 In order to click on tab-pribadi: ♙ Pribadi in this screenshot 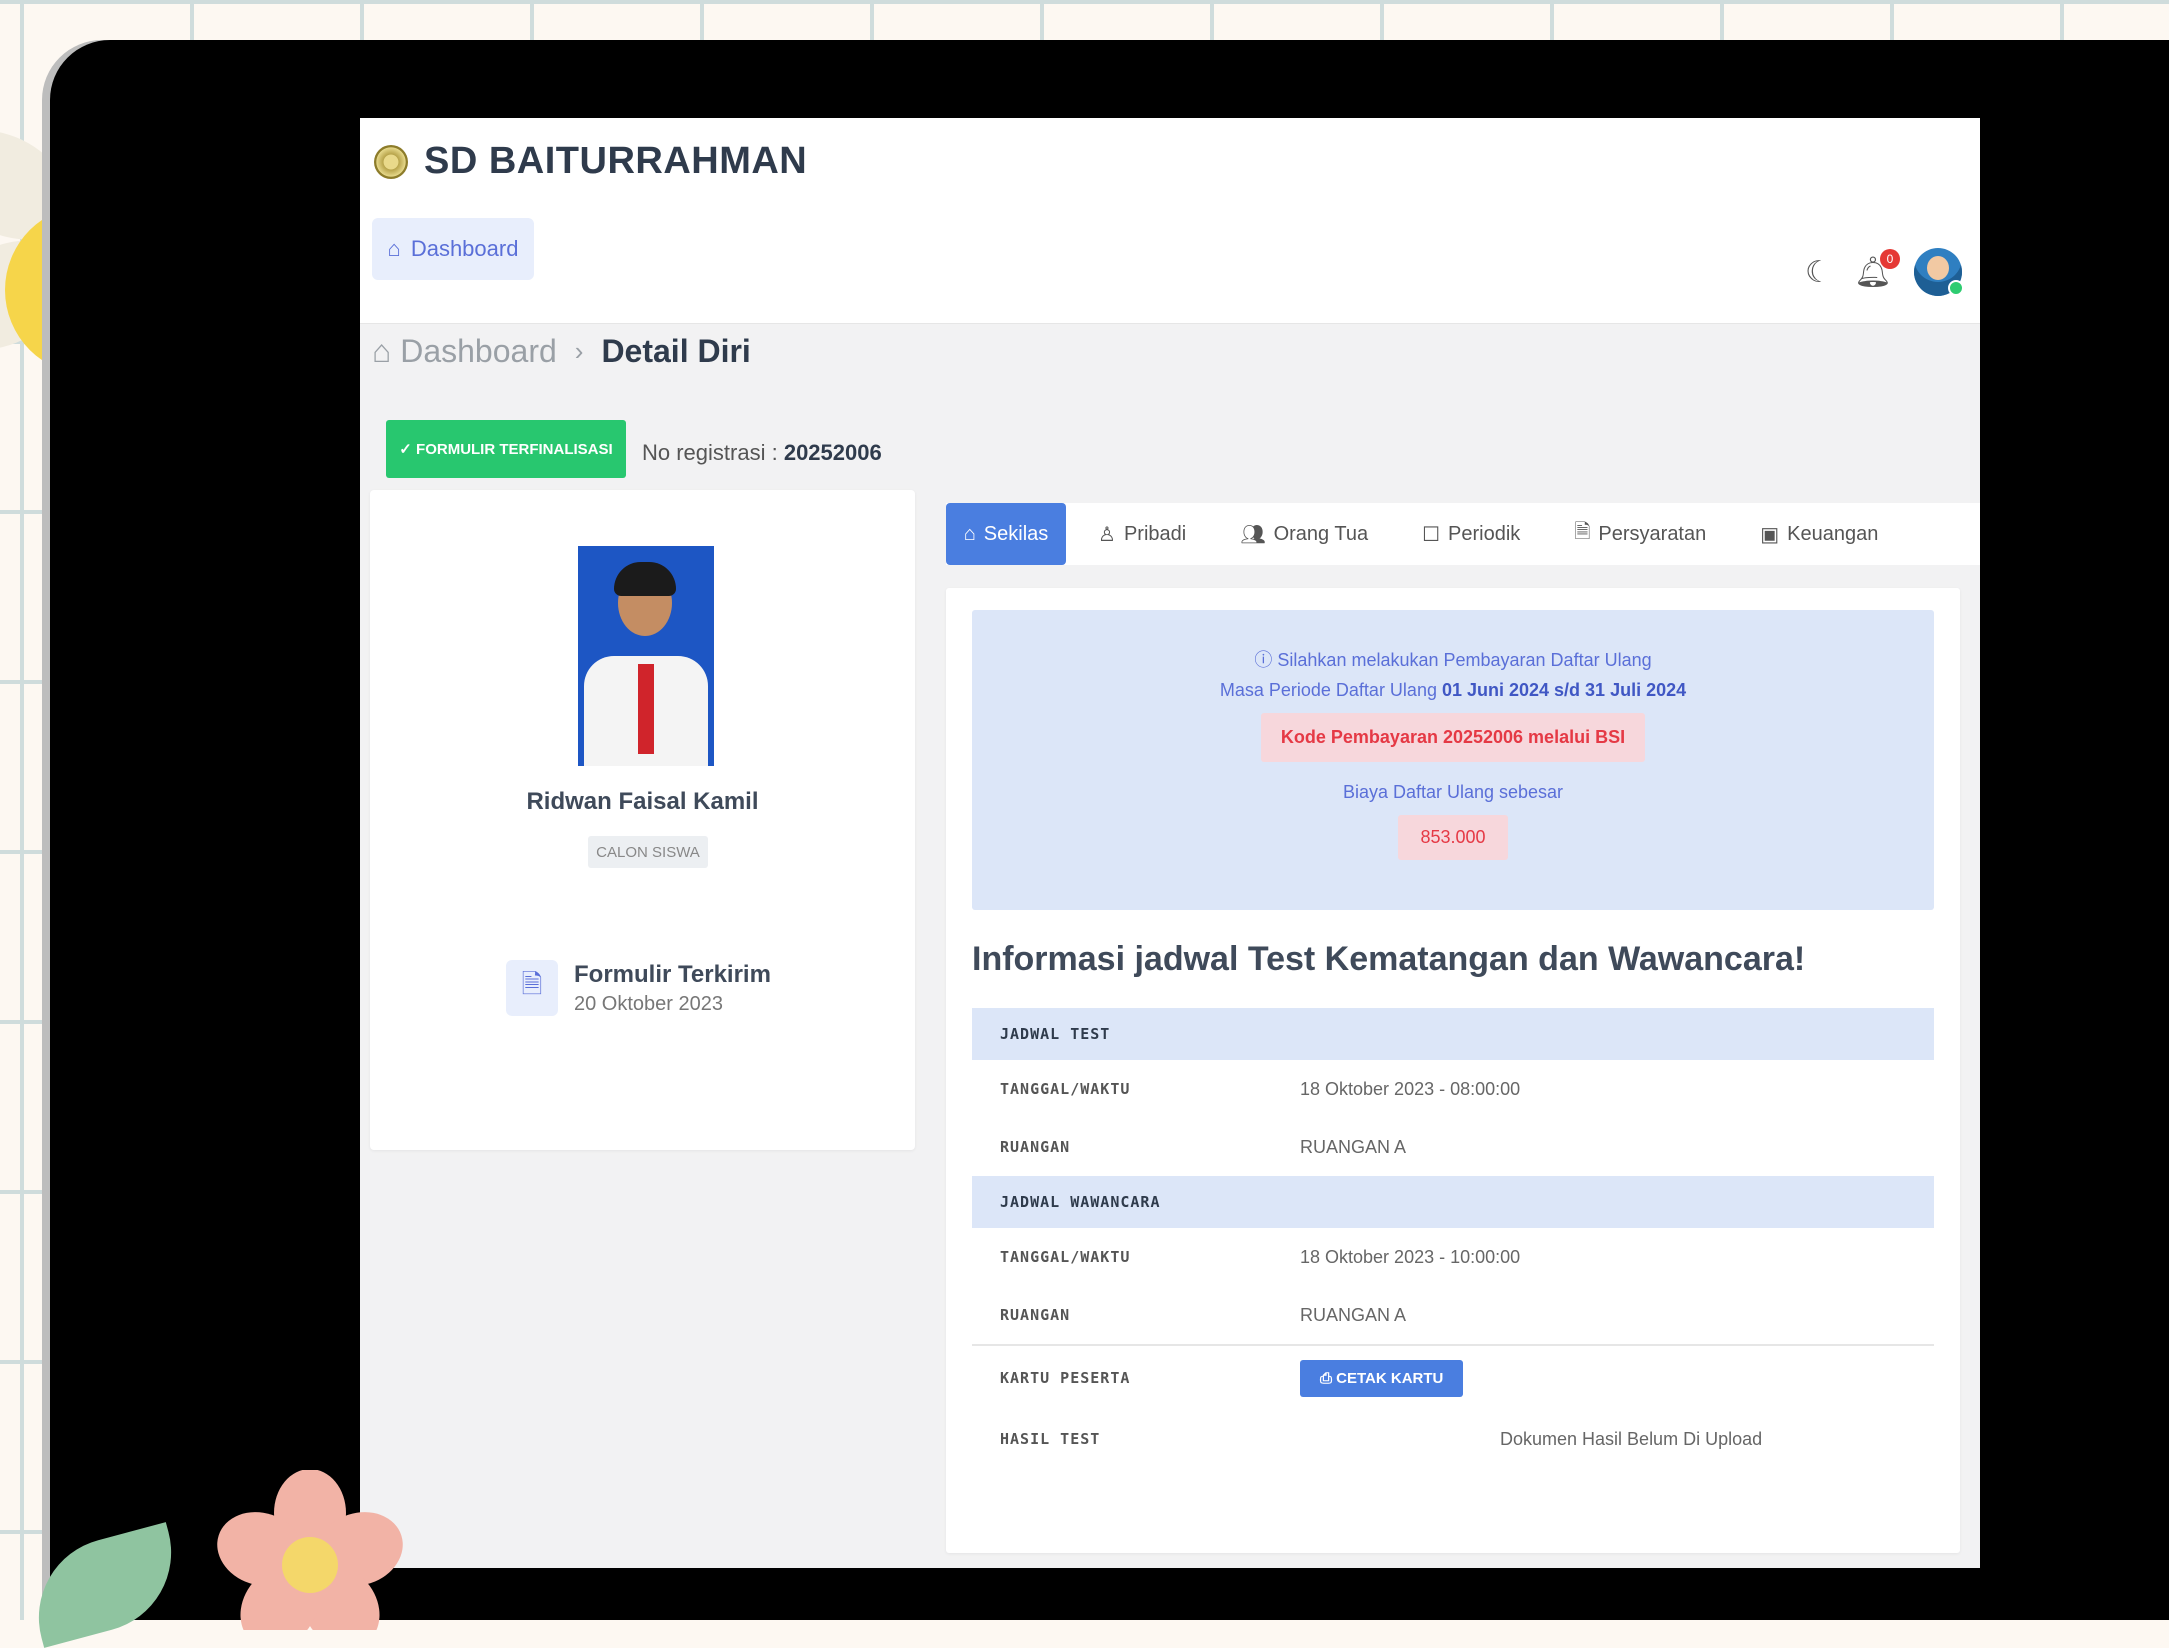, I will do `click(1142, 534)`.